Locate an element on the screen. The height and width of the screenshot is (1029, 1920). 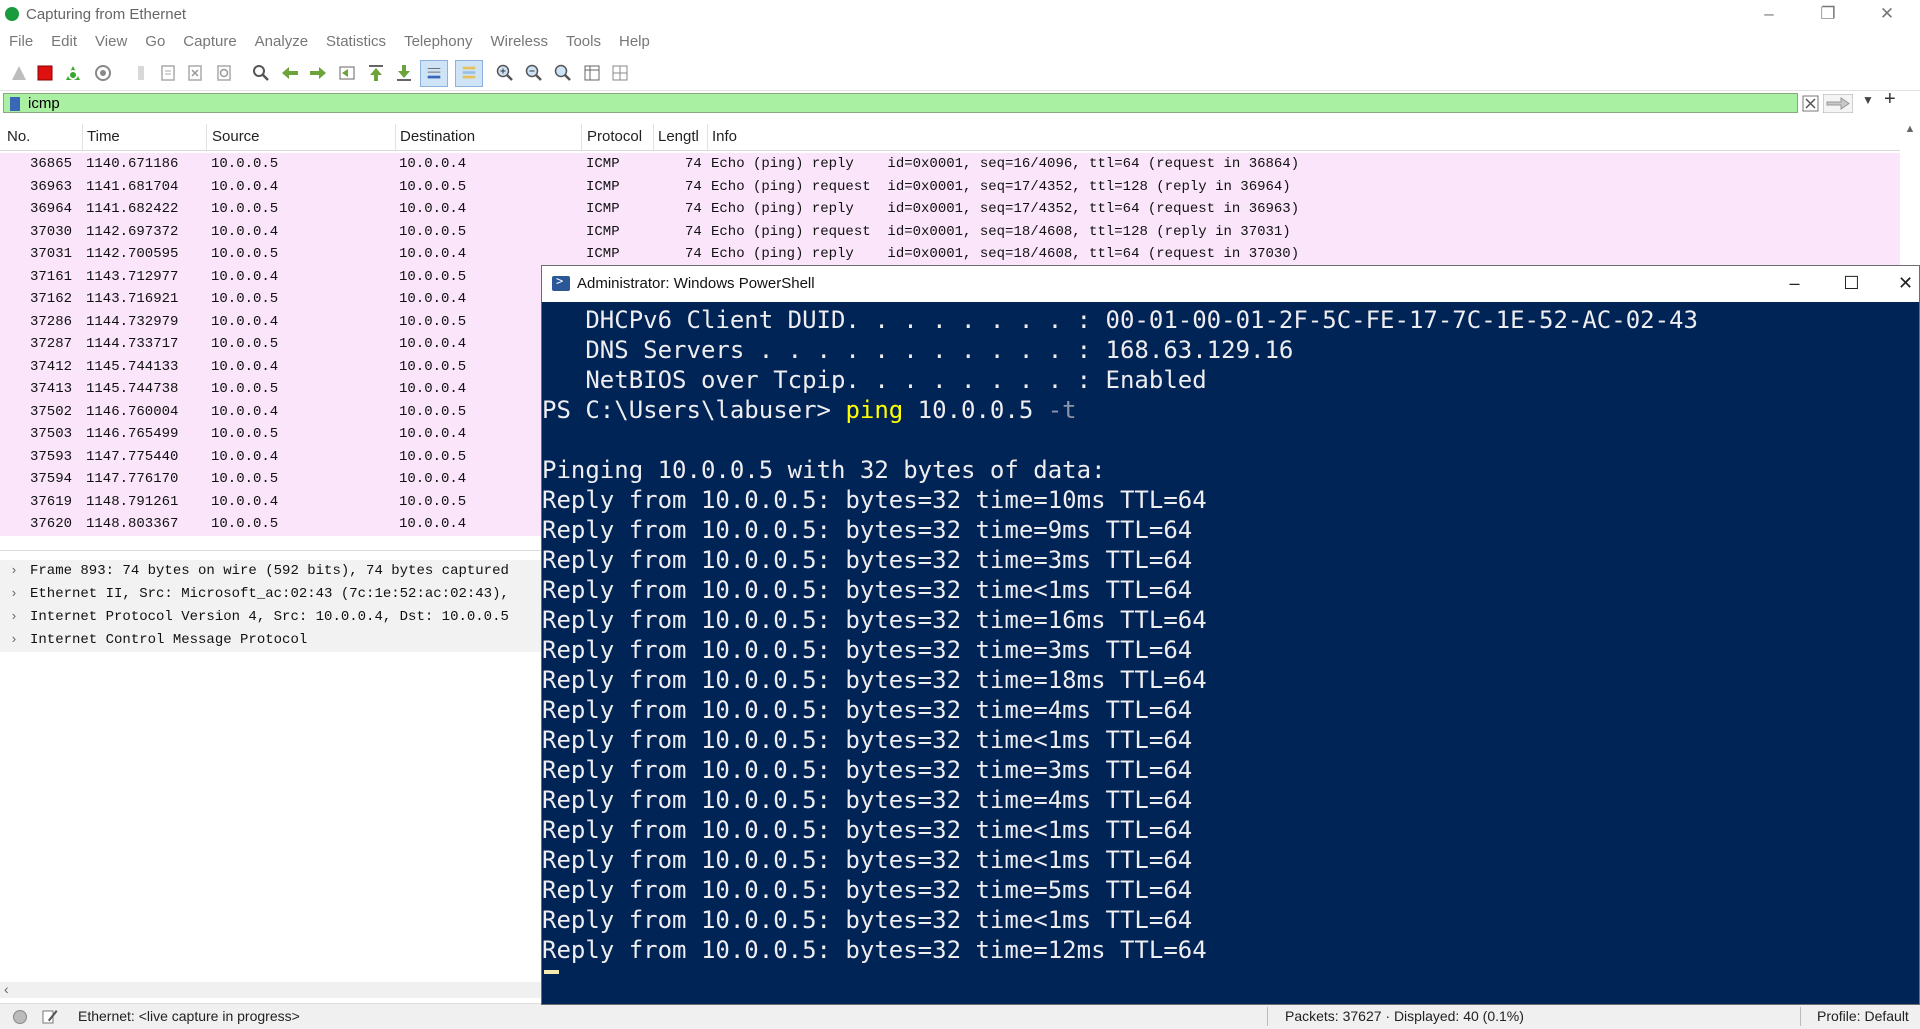
profile-selector: Profile: Default is located at coordinates (1863, 1016).